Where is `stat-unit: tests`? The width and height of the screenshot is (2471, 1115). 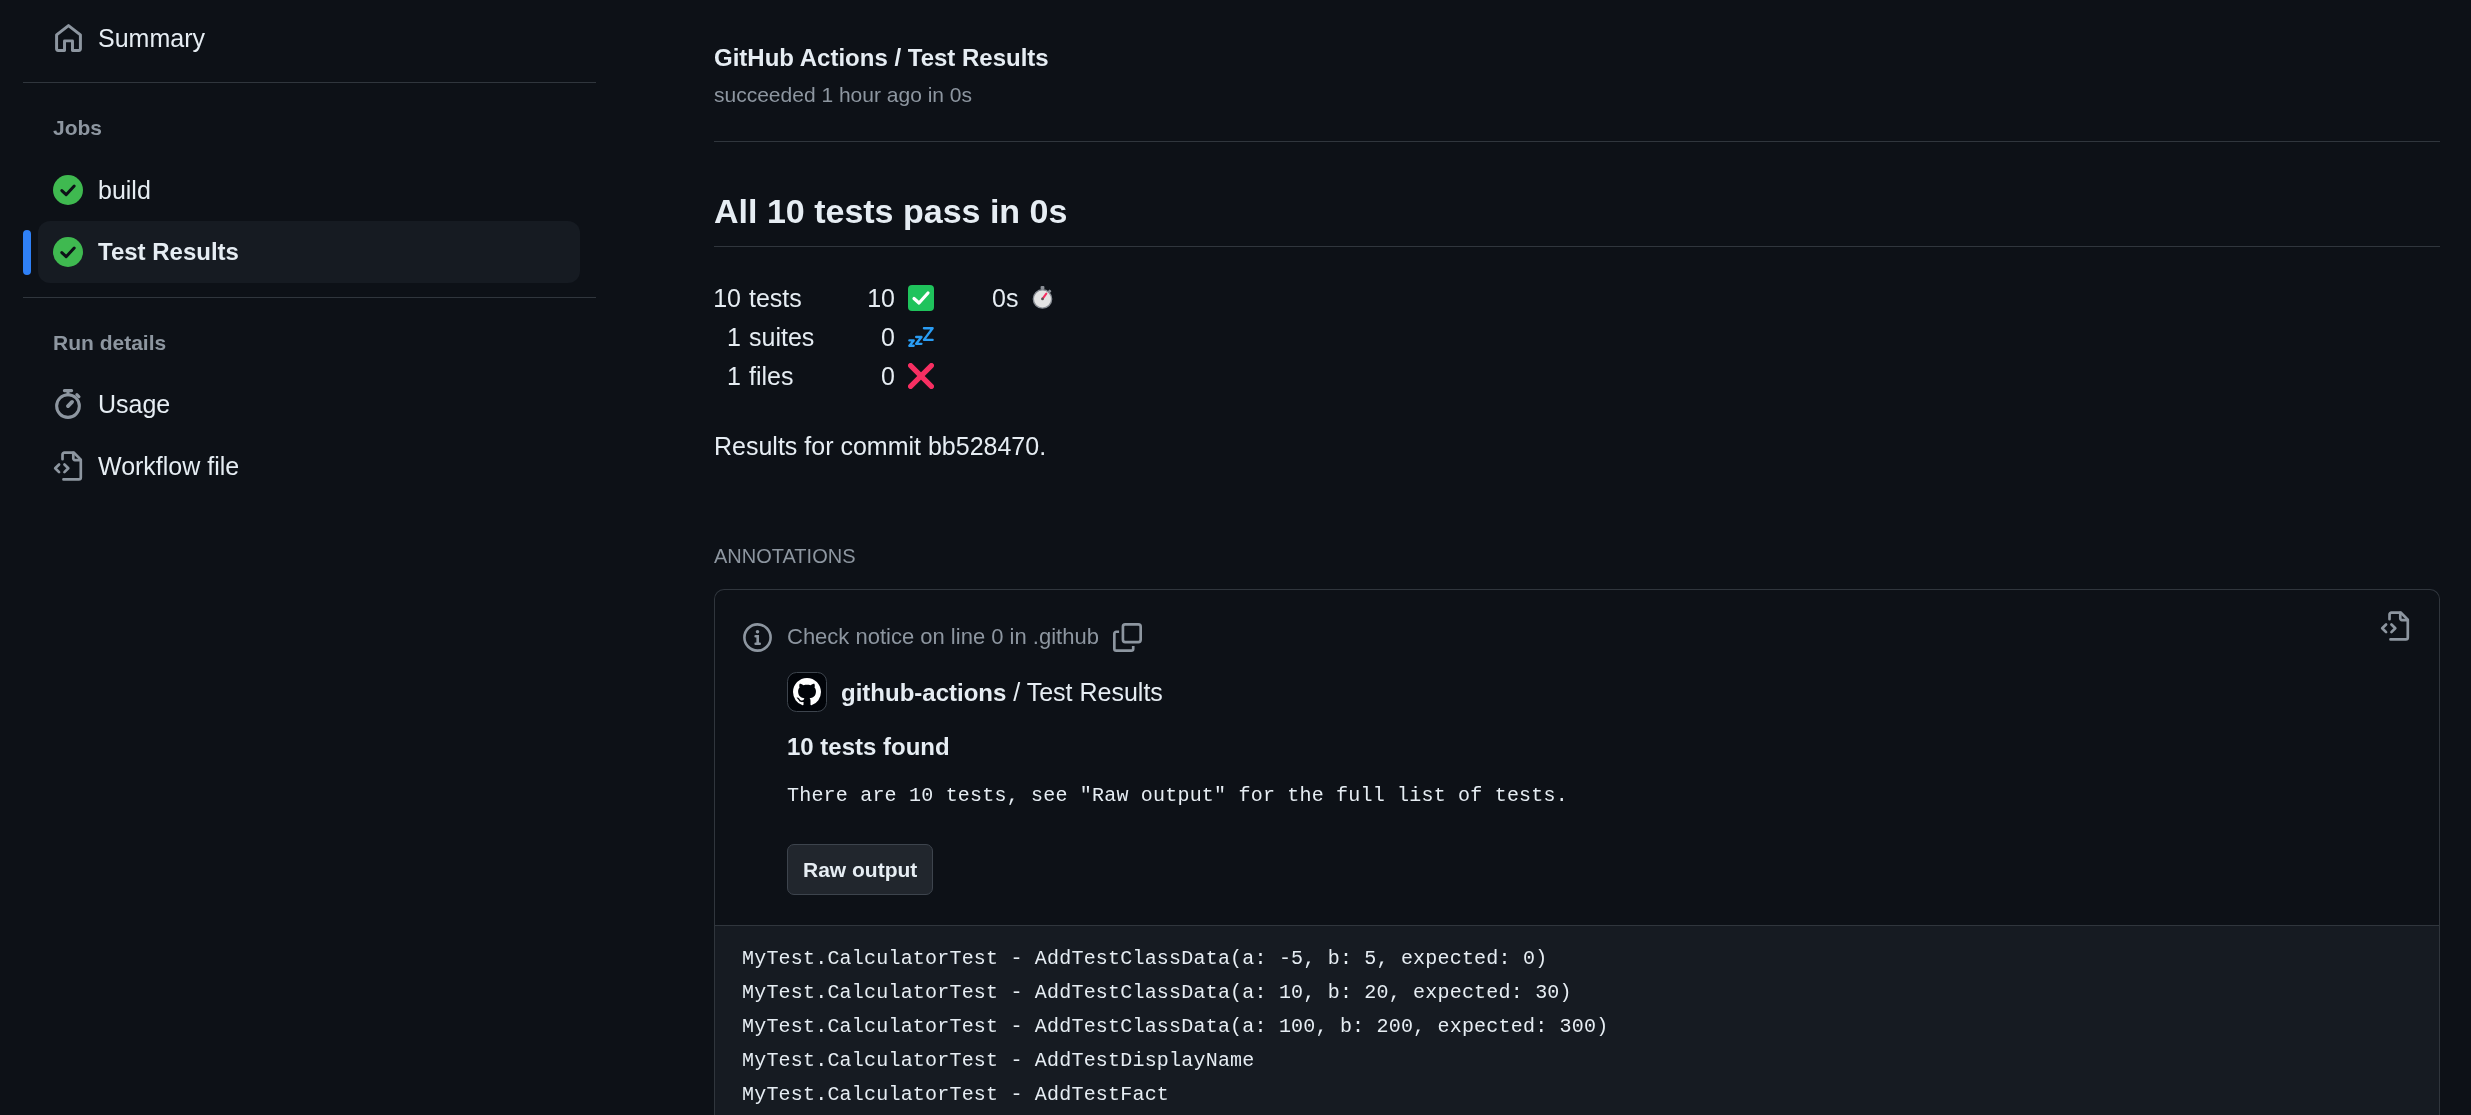
stat-unit: tests is located at coordinates (775, 297).